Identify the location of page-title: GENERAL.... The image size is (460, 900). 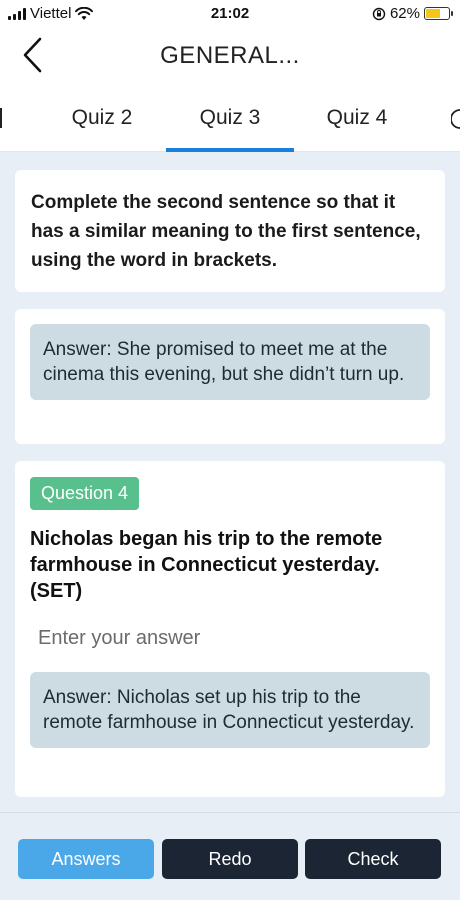
(230, 55).